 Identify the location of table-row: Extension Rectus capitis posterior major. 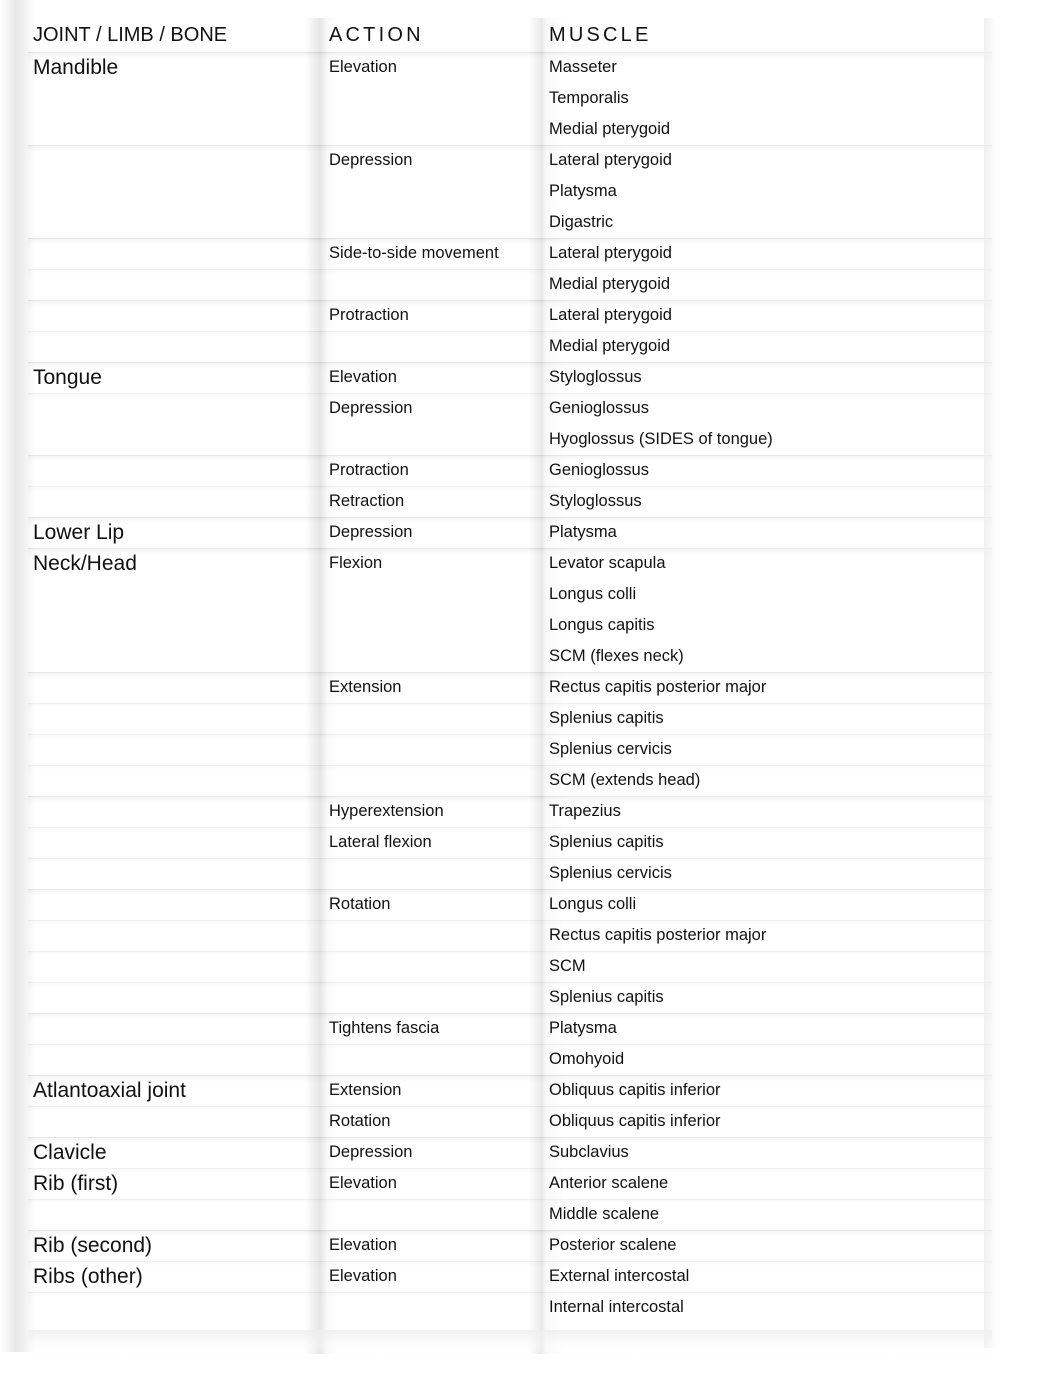
(510, 687).